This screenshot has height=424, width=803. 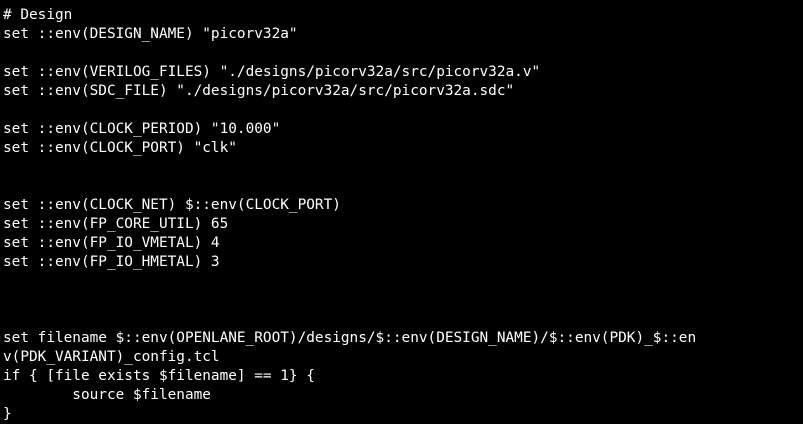 What do you see at coordinates (159, 376) in the screenshot?
I see `code-line-20: if { [file exists $filename] == 1} {` at bounding box center [159, 376].